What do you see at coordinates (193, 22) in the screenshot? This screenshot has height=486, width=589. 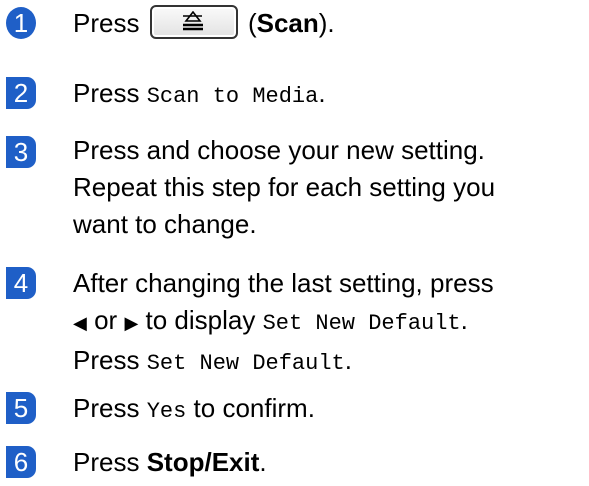 I see `scan-key-icon` at bounding box center [193, 22].